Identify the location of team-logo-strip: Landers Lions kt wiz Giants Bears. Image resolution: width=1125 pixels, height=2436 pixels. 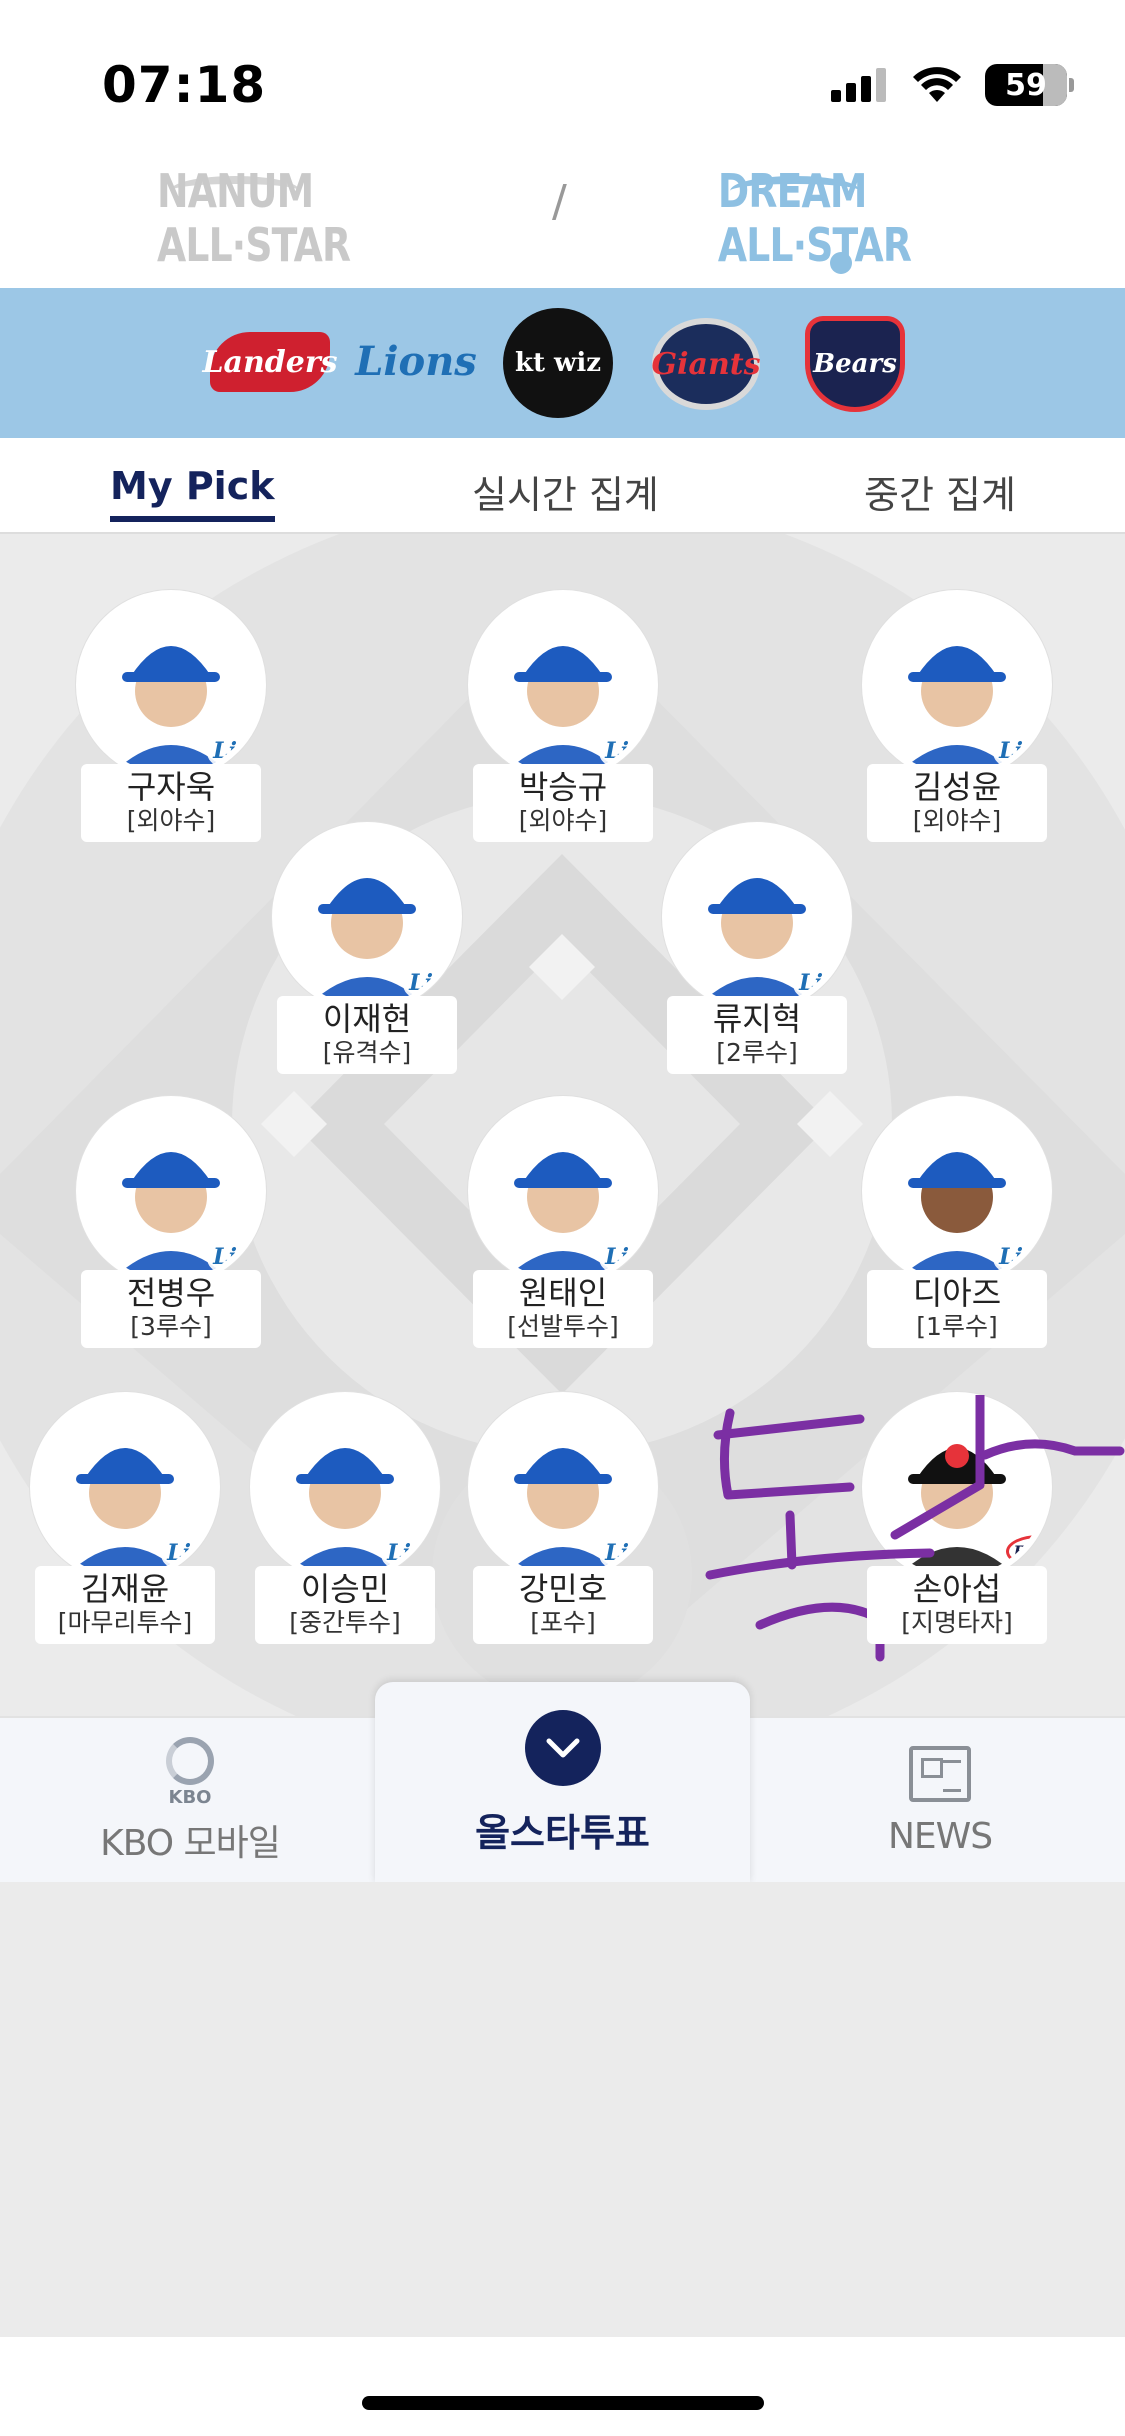
(562, 363).